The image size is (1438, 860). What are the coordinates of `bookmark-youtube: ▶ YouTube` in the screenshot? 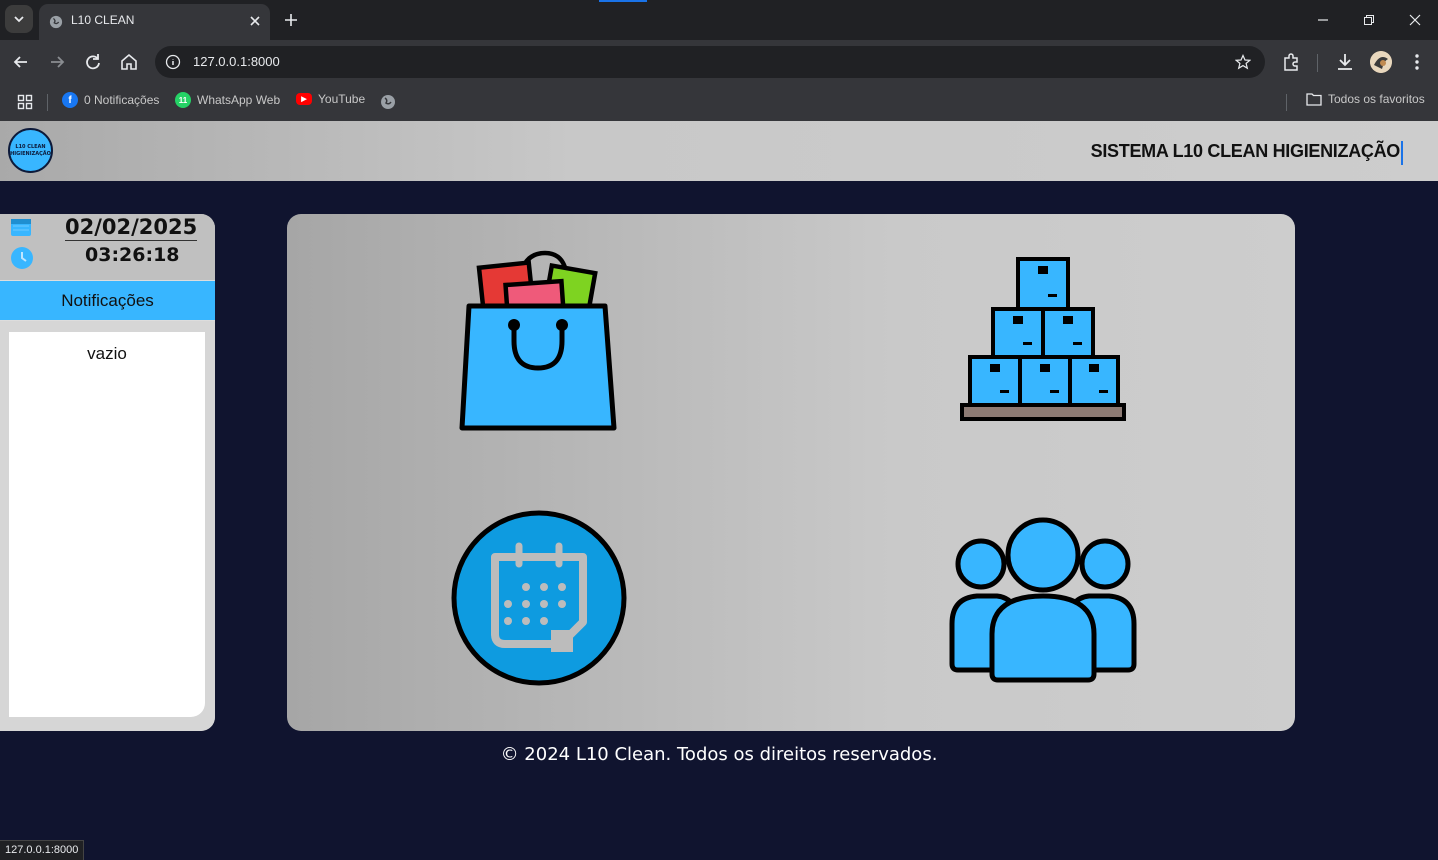 It's located at (330, 99).